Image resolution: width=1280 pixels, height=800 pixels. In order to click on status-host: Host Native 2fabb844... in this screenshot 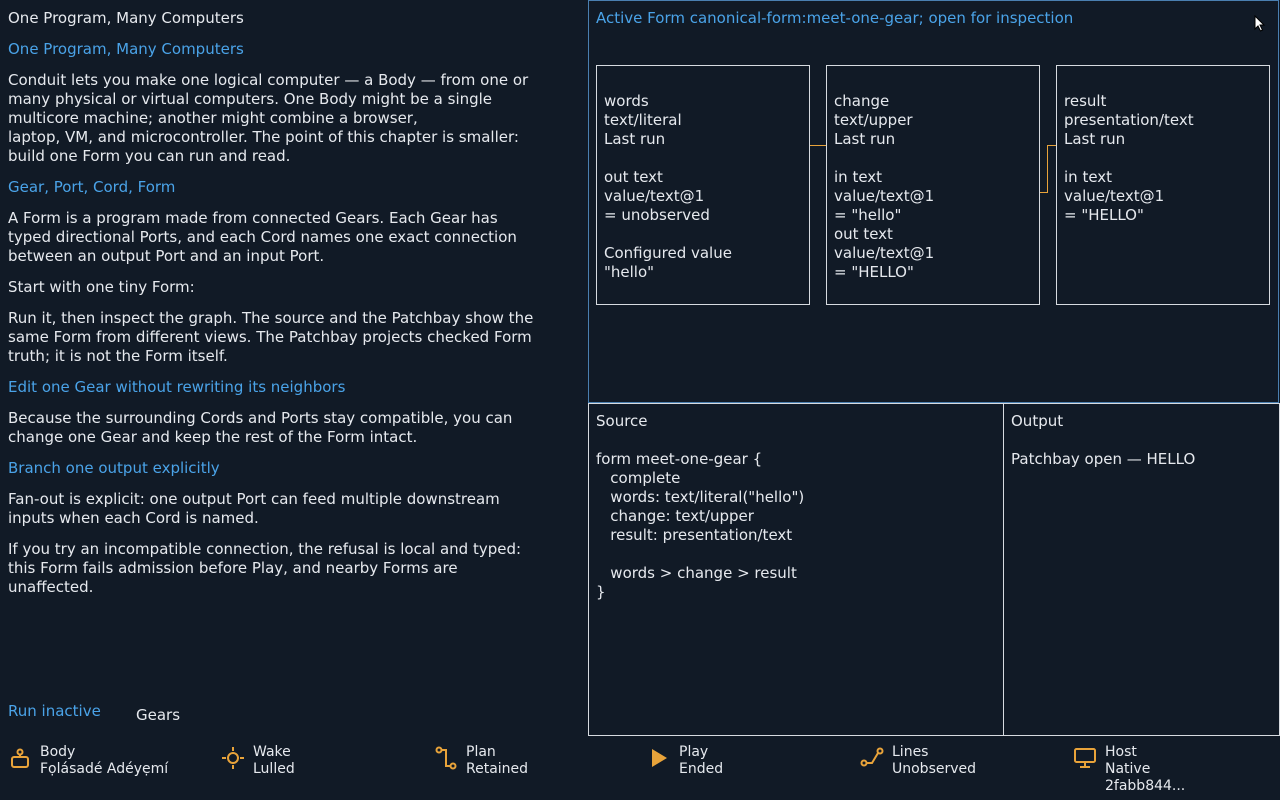, I will do `click(1129, 769)`.